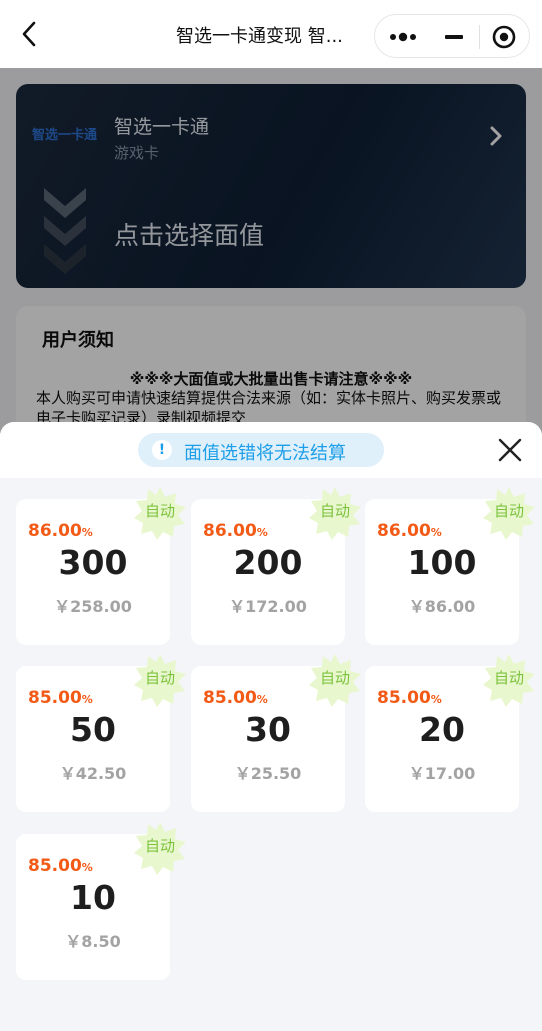 Image resolution: width=542 pixels, height=1031 pixels. I want to click on denomination-item: 85.00% 30 ￥25.50 自动, so click(276, 733).